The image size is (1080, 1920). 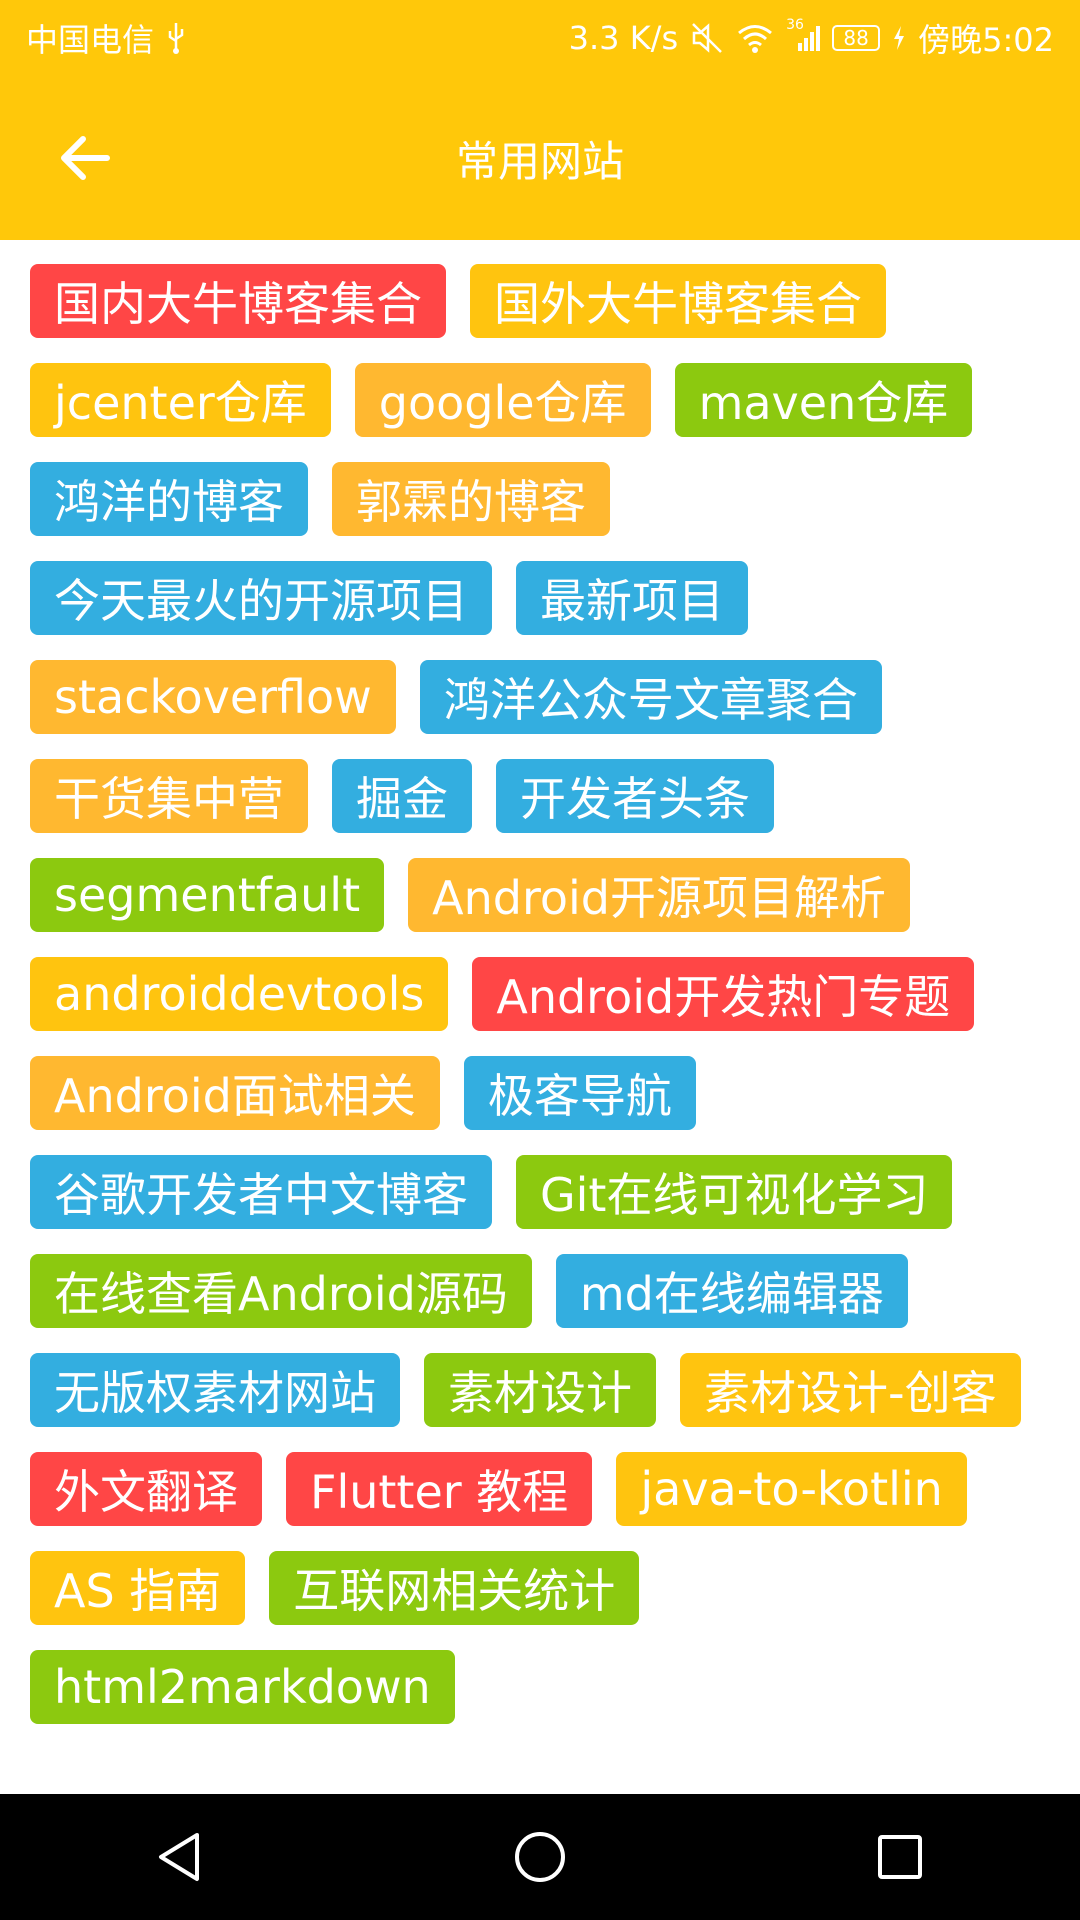 What do you see at coordinates (90, 40) in the screenshot?
I see `carrier-label: 中国电信` at bounding box center [90, 40].